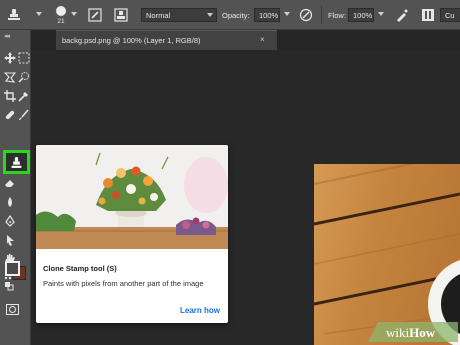 This screenshot has width=460, height=345. What do you see at coordinates (10, 183) in the screenshot?
I see `eraser-tool-icon` at bounding box center [10, 183].